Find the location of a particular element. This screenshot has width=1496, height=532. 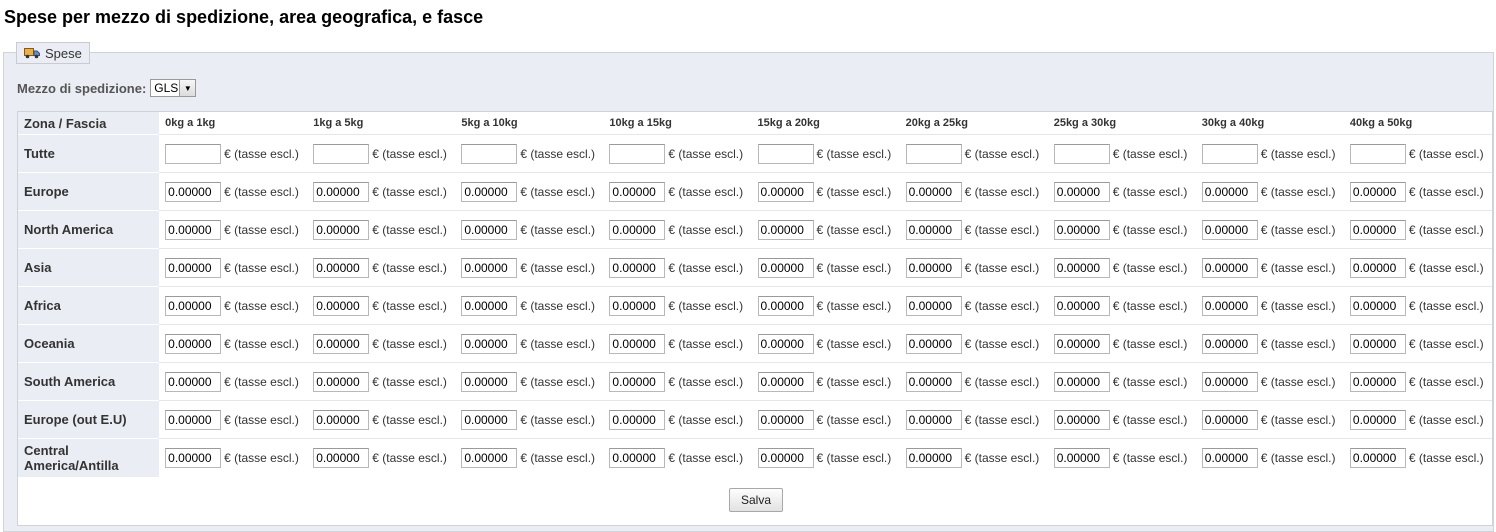

weight-range-header: 0kg a 1kg is located at coordinates (233, 123).